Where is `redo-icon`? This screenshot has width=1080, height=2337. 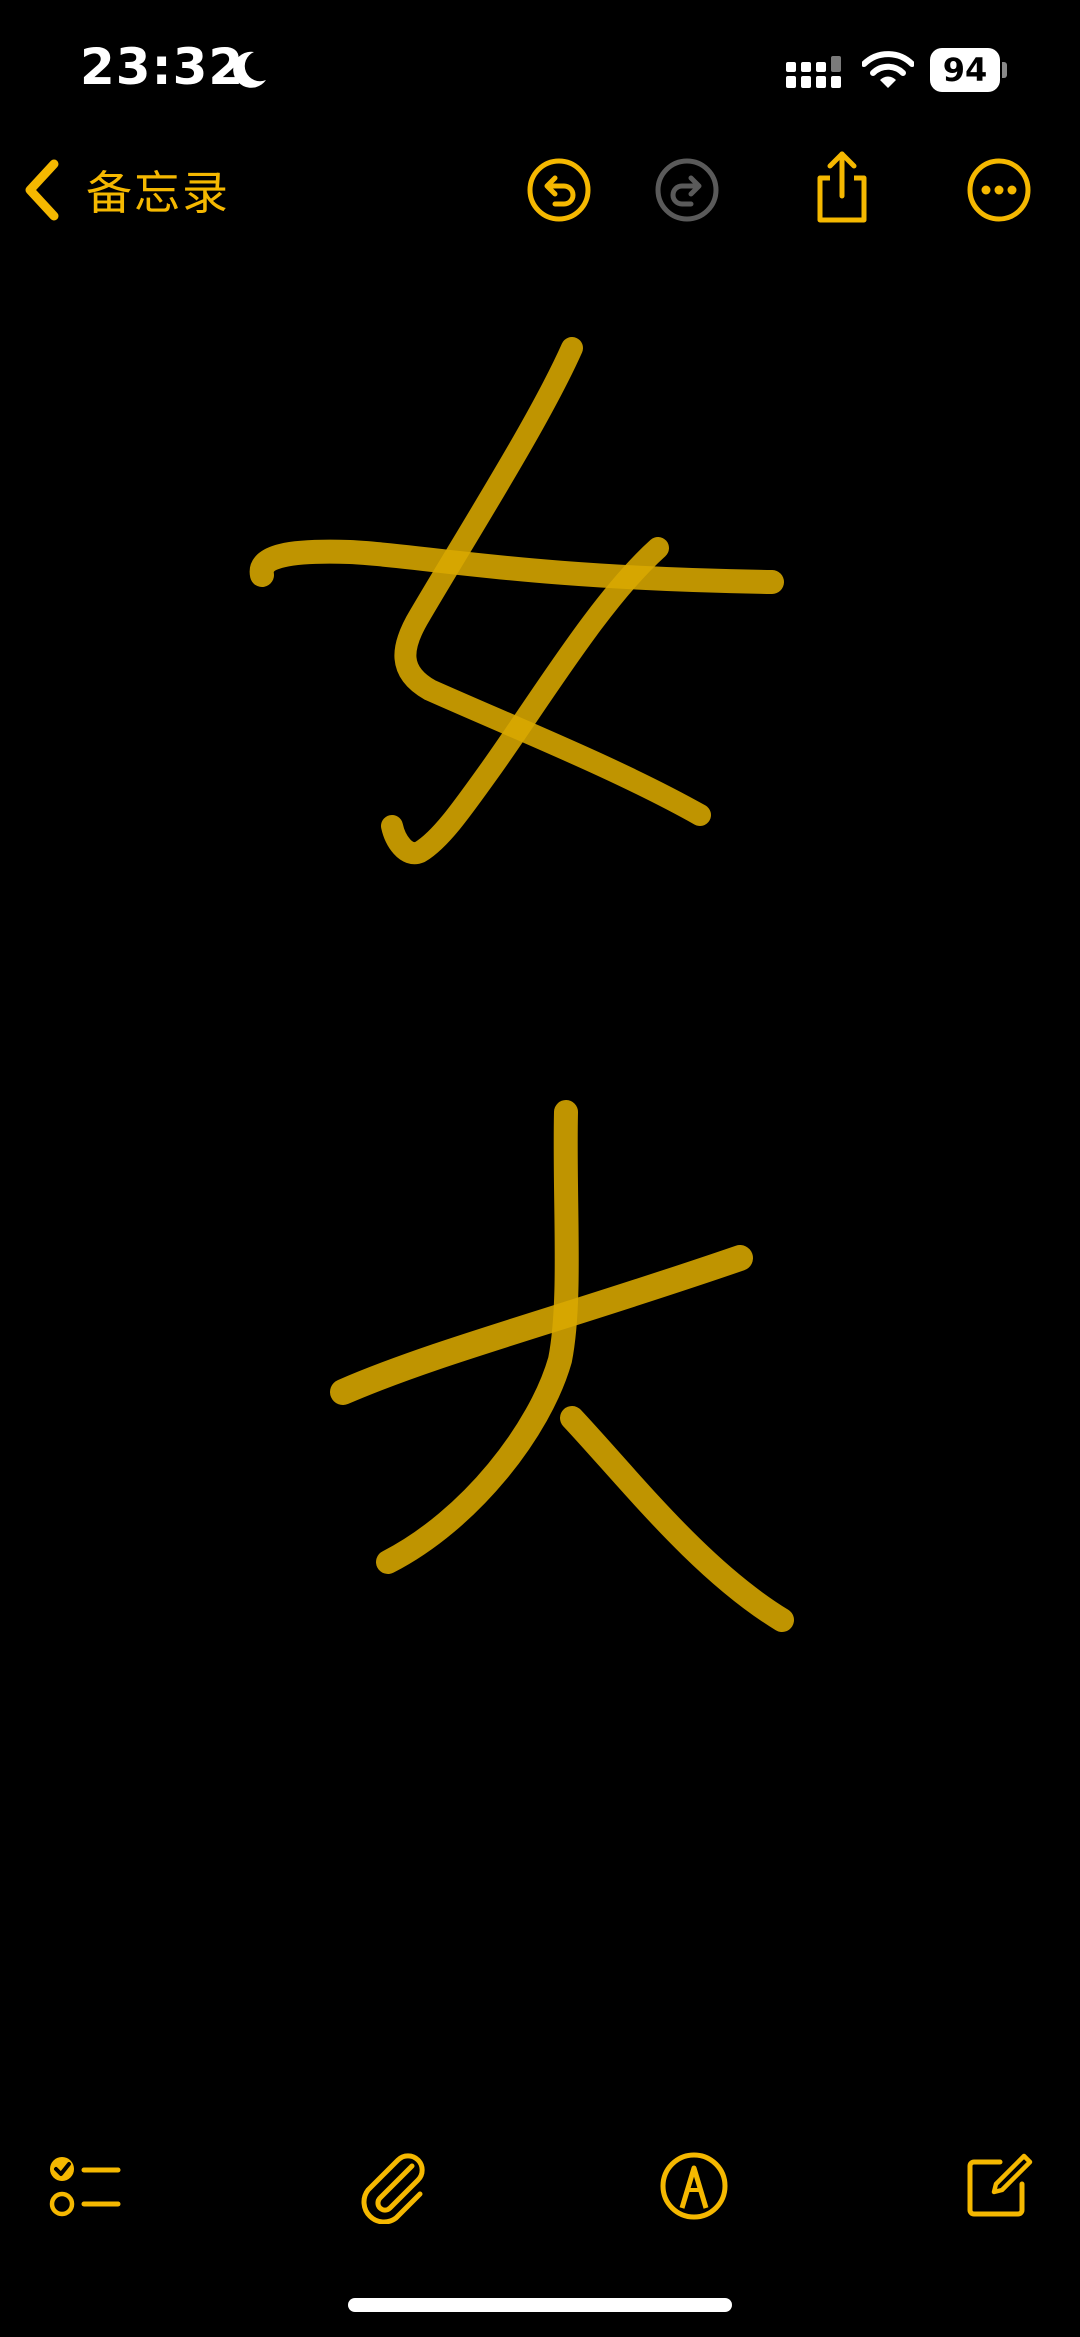 redo-icon is located at coordinates (687, 190).